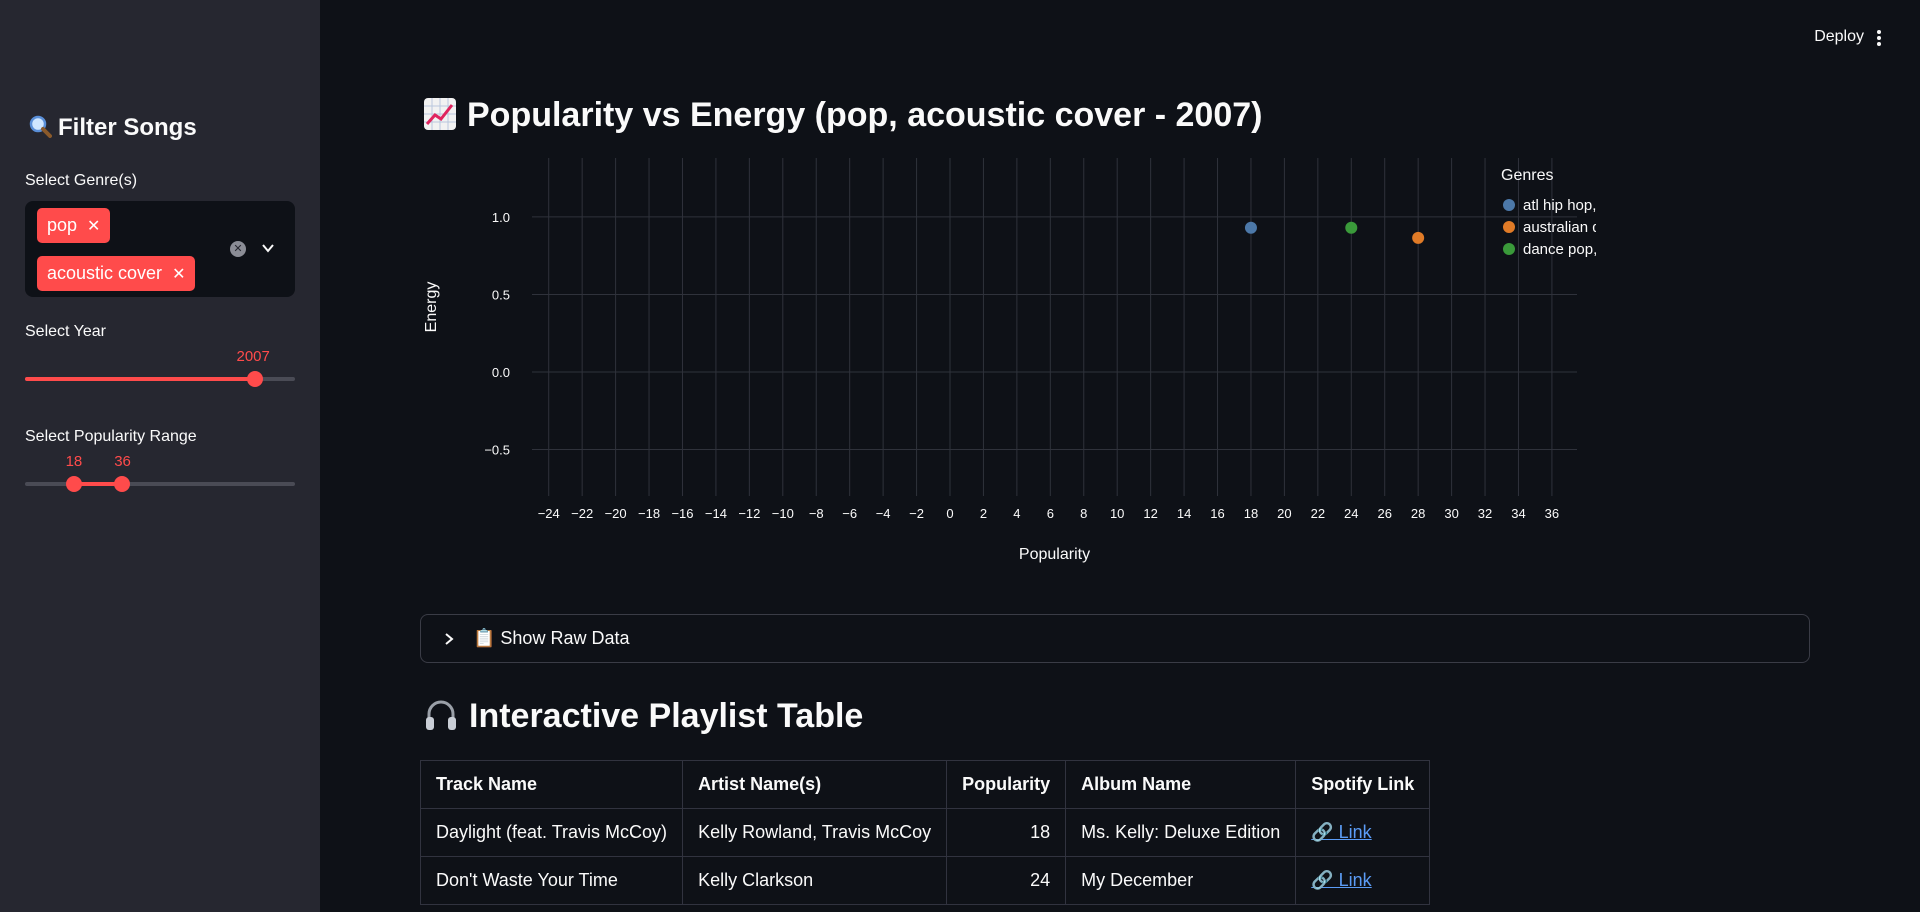 This screenshot has width=1920, height=912. I want to click on header-track-name: Track Name, so click(551, 784).